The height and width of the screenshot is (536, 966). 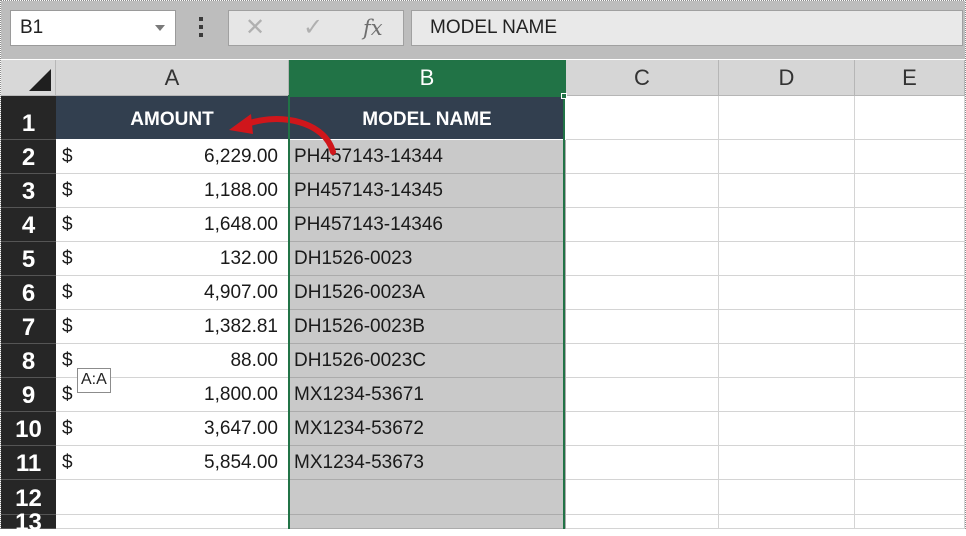 I want to click on amount-cell: $1,382.81, so click(x=172, y=327).